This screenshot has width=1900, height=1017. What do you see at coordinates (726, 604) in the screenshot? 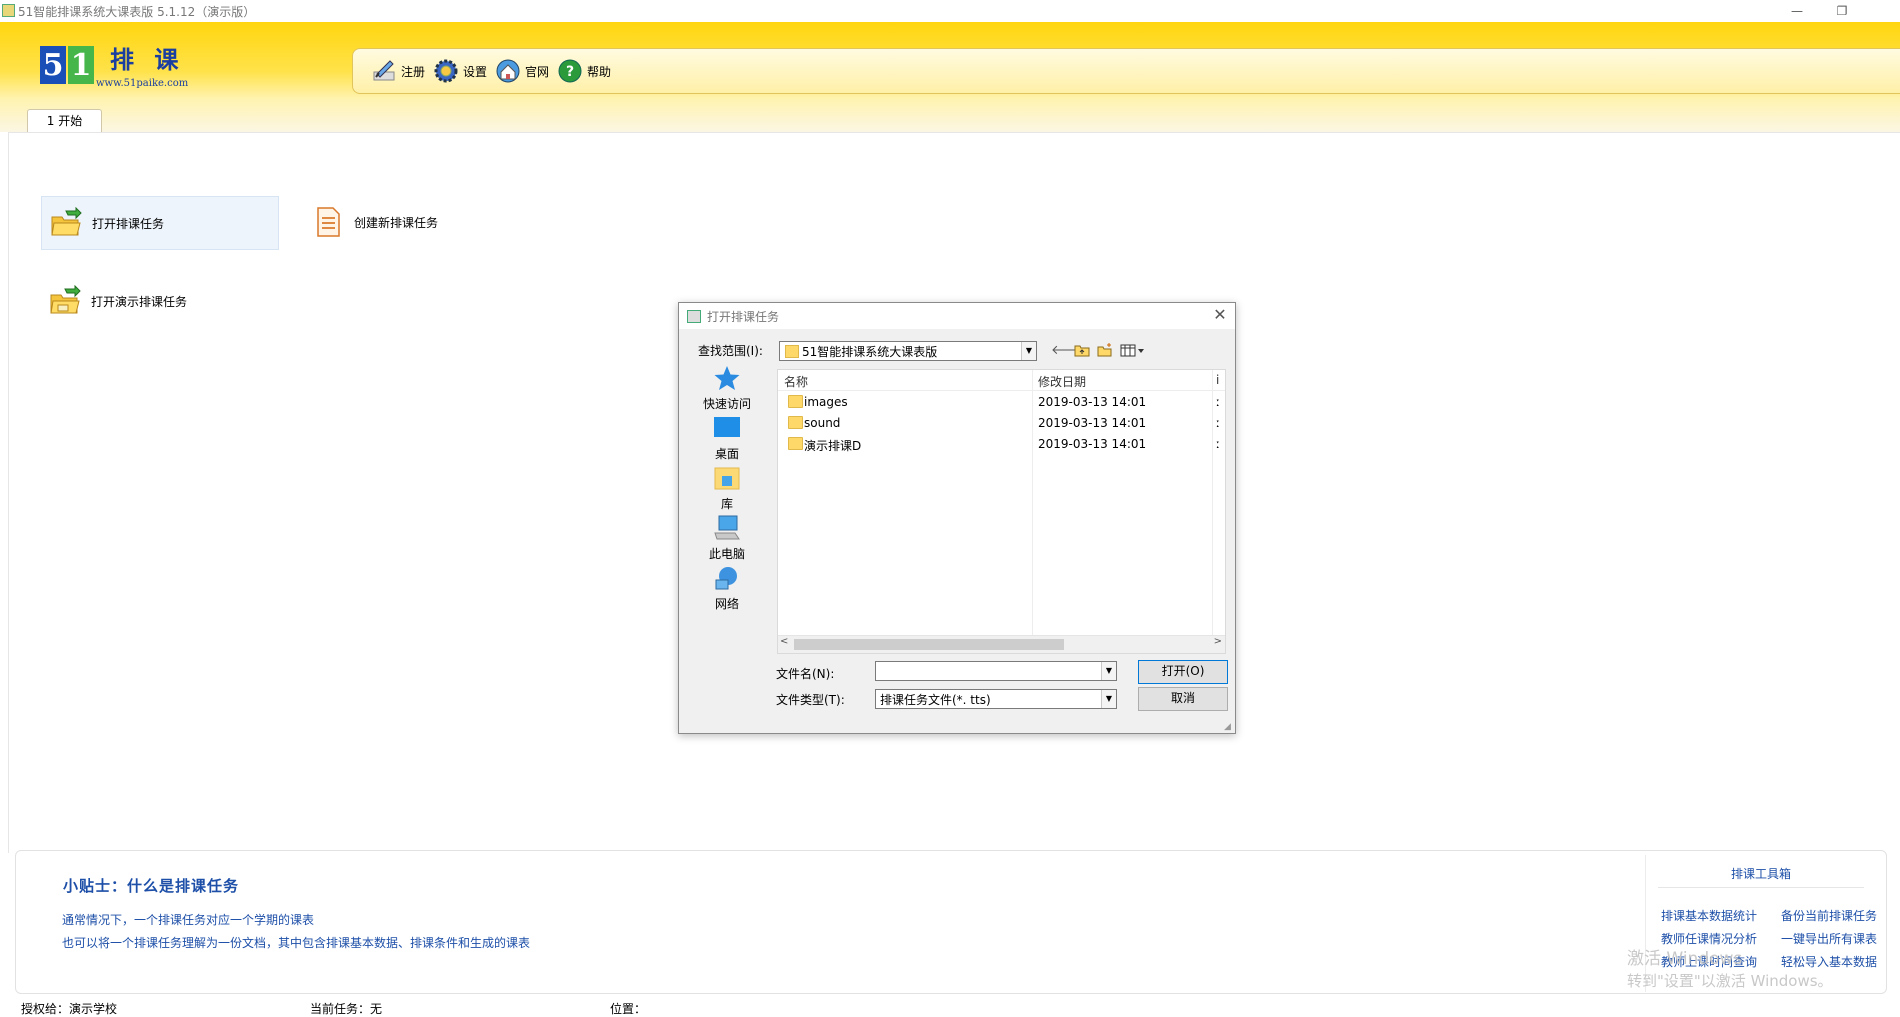
I see `place-label: 网络` at bounding box center [726, 604].